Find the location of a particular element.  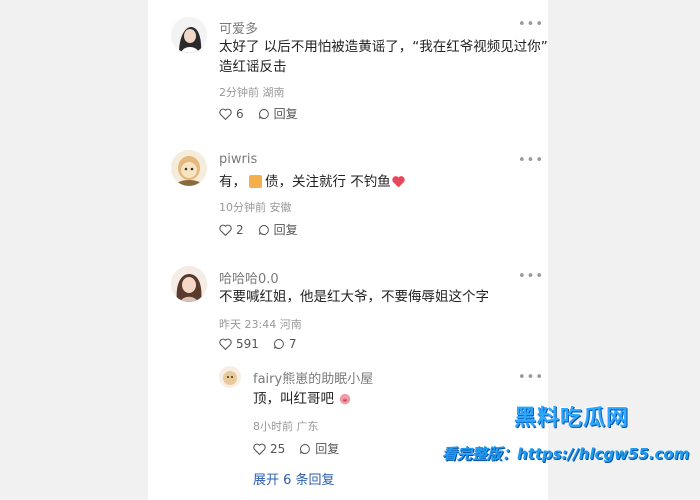

comment-text-part: 债，关注就行 不钓鱼 is located at coordinates (328, 182).